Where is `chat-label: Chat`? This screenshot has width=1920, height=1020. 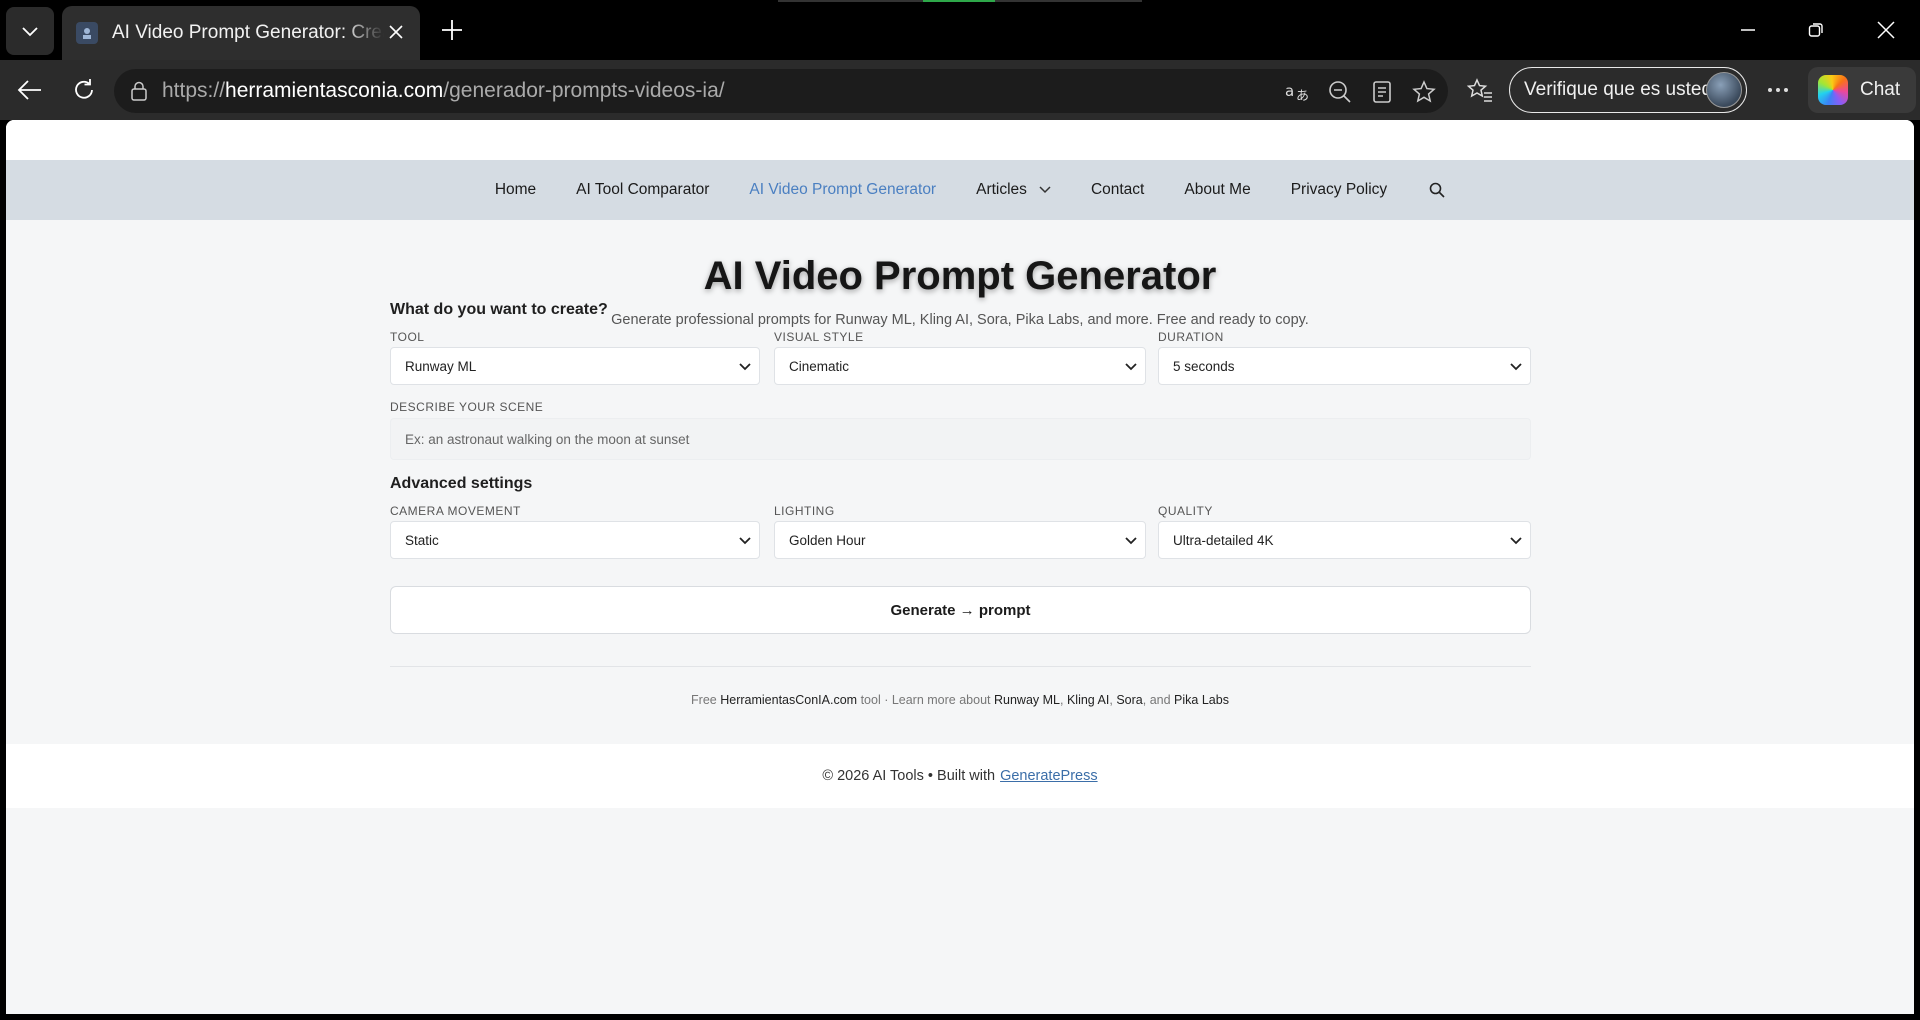
chat-label: Chat is located at coordinates (1880, 89).